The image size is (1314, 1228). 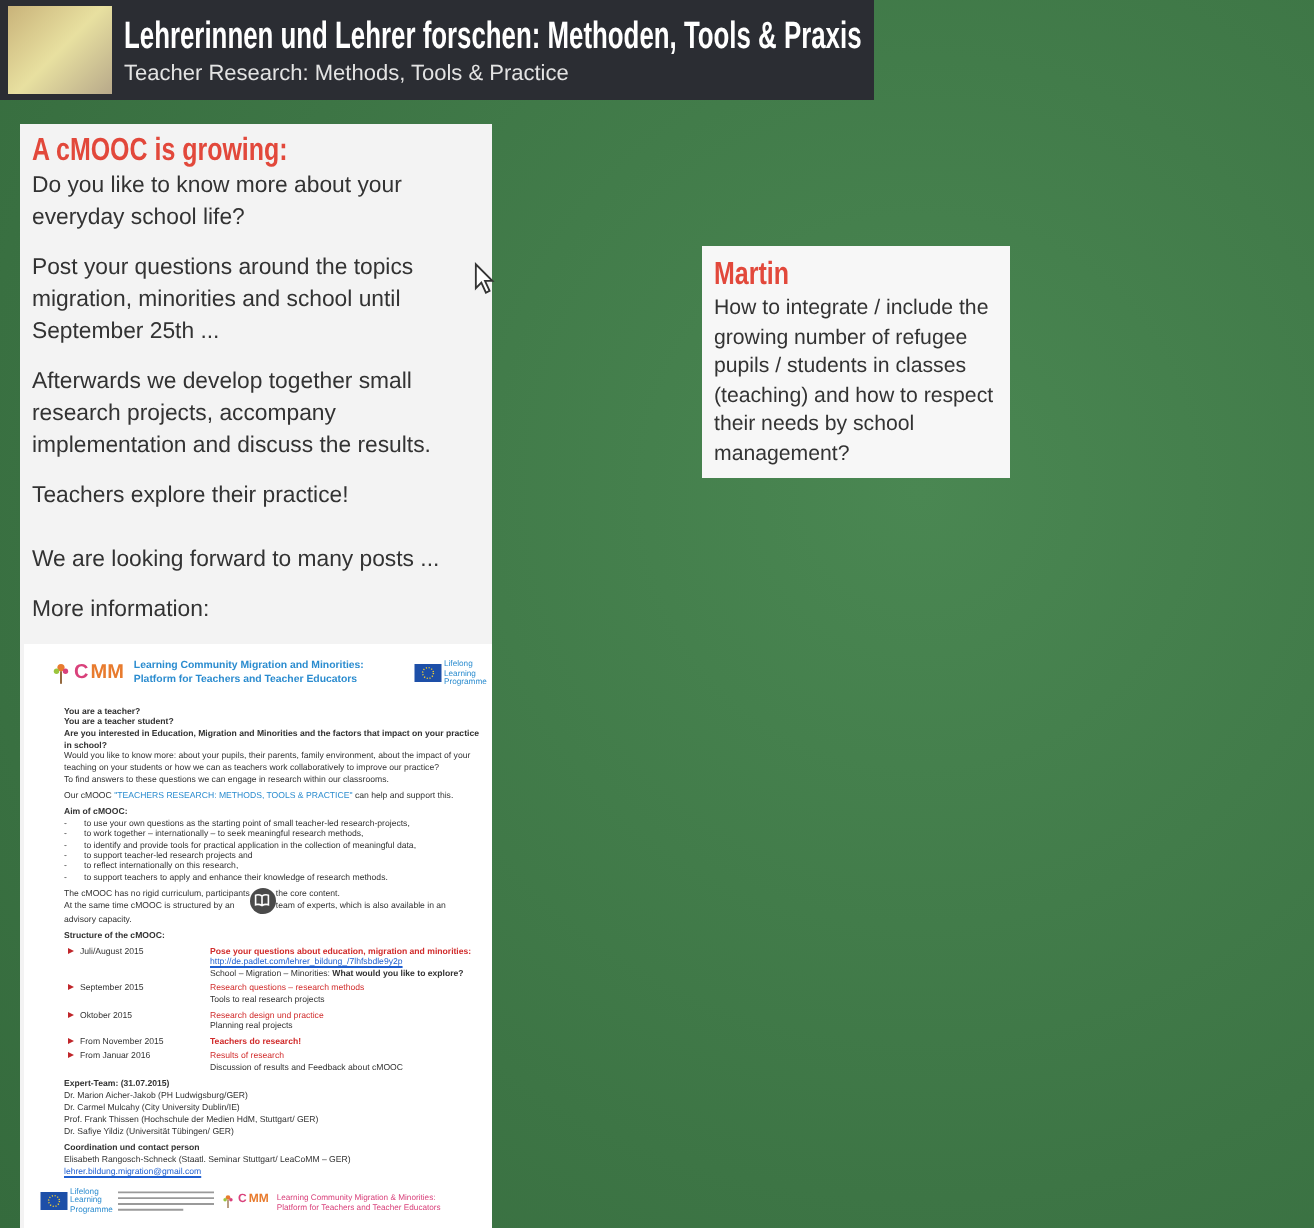 I want to click on cursor-icon, so click(x=485, y=279).